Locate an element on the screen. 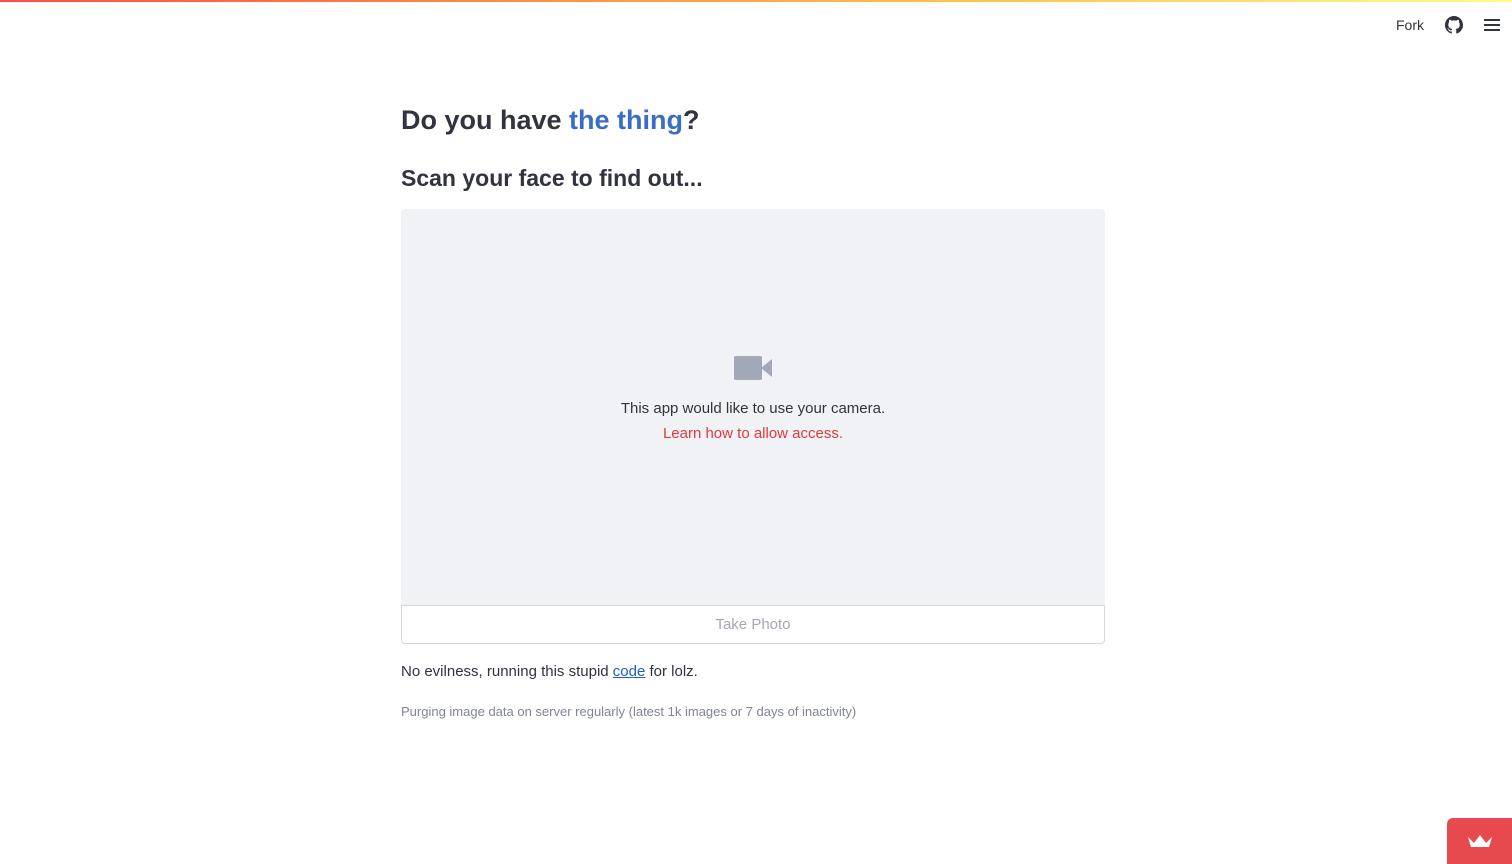 The image size is (1512, 864). take-photo-button: Take Photo is located at coordinates (753, 624).